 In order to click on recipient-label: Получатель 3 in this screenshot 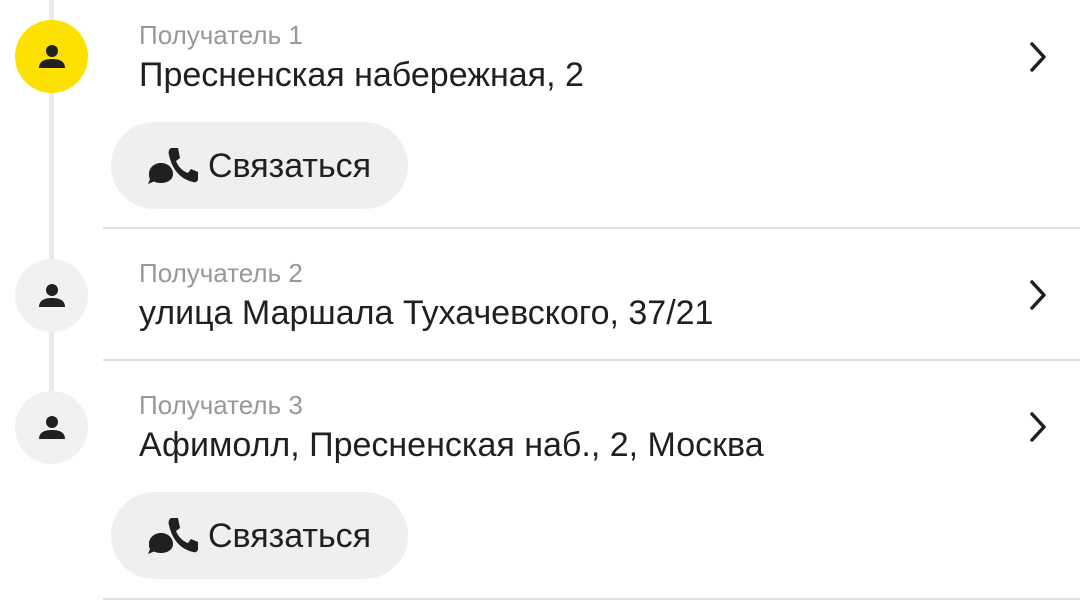, I will do `click(221, 405)`.